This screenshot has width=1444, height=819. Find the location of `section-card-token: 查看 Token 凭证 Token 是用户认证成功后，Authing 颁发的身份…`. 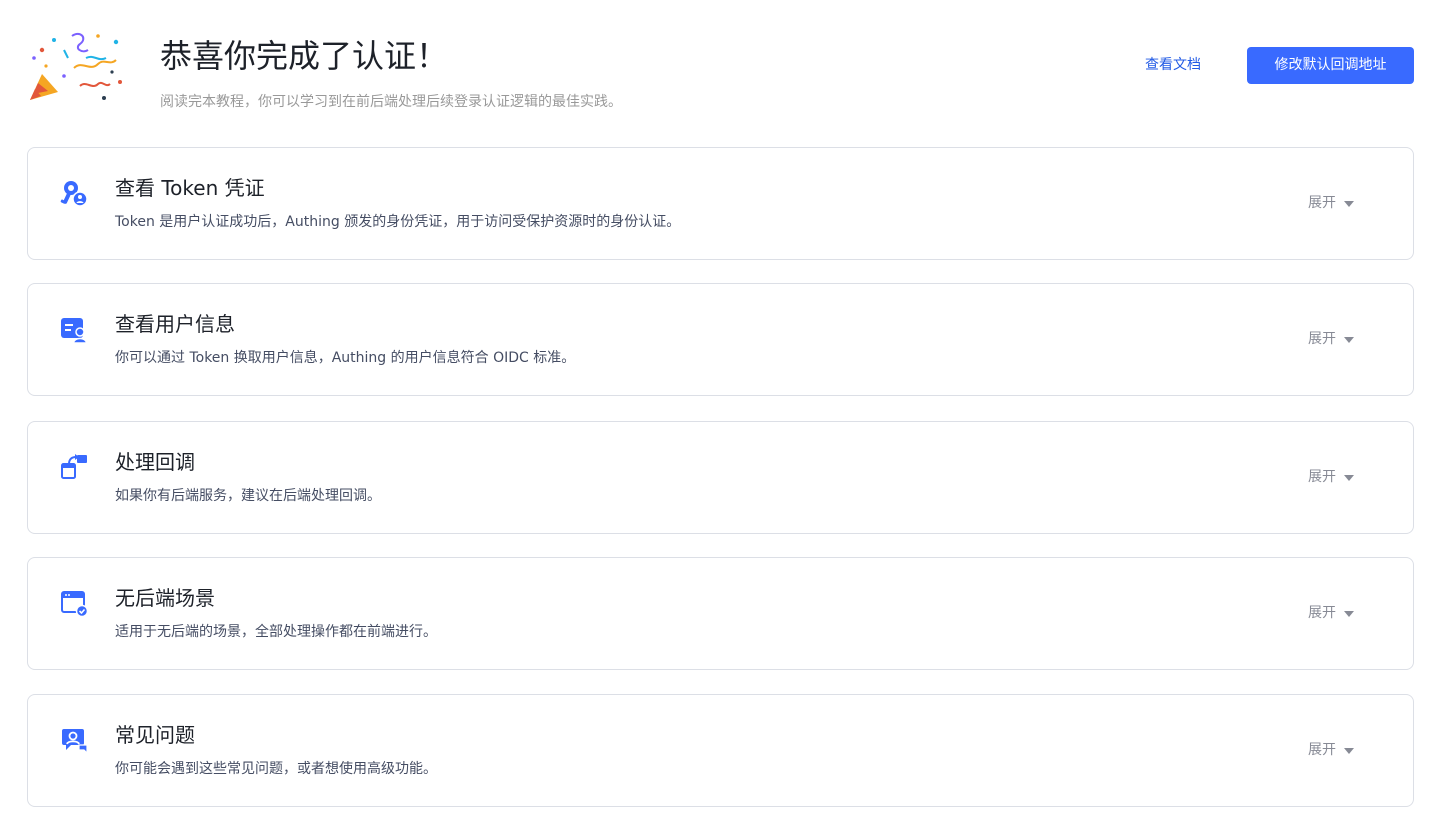

section-card-token: 查看 Token 凭证 Token 是用户认证成功后，Authing 颁发的身份… is located at coordinates (720, 203).